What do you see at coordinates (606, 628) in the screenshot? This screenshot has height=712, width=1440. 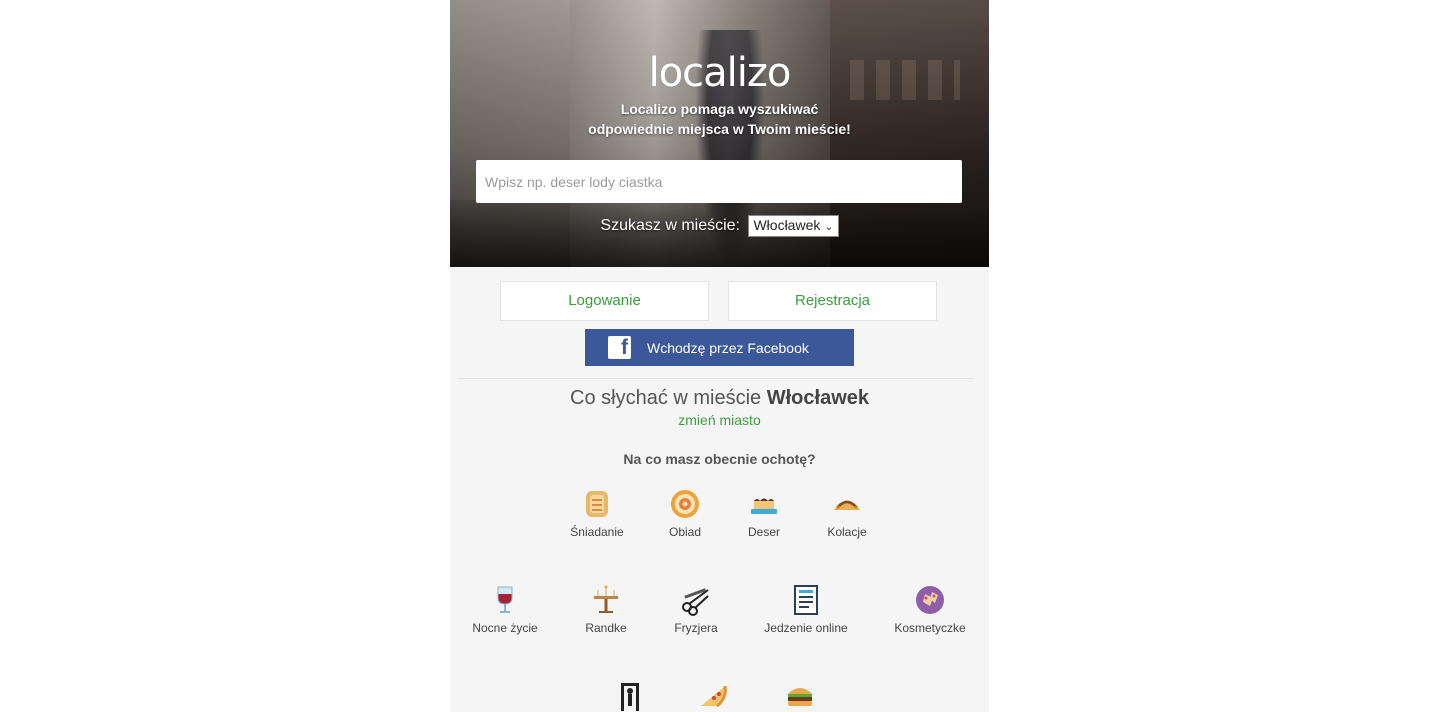 I see `category-label: Randke` at bounding box center [606, 628].